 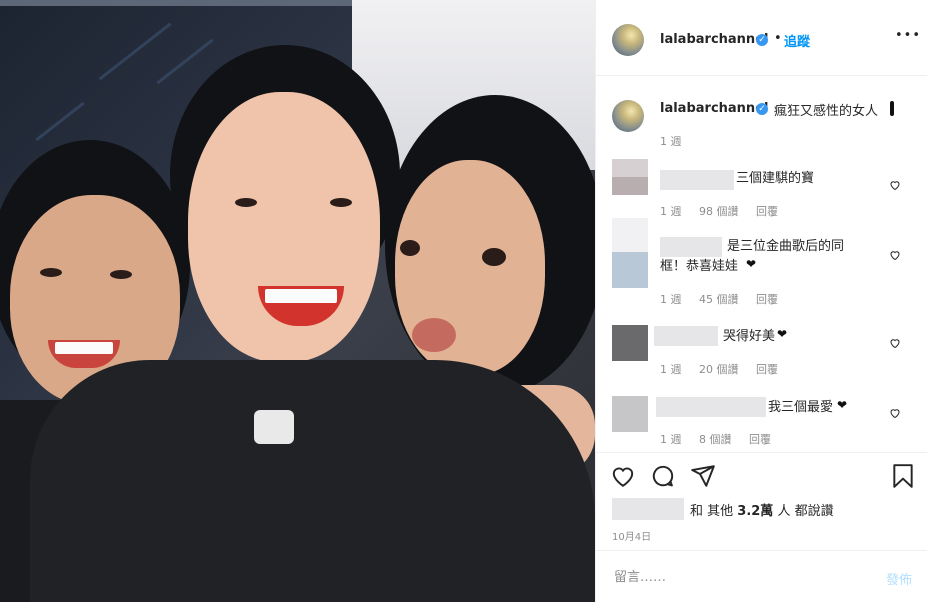 I want to click on comment-meta: 1 週 45 個讚 回覆, so click(x=726, y=299).